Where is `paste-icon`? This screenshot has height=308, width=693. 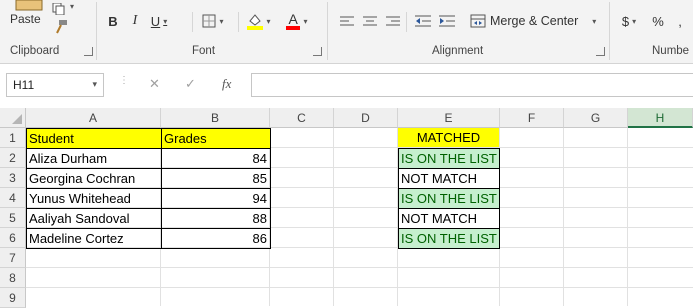
paste-icon is located at coordinates (29, 5).